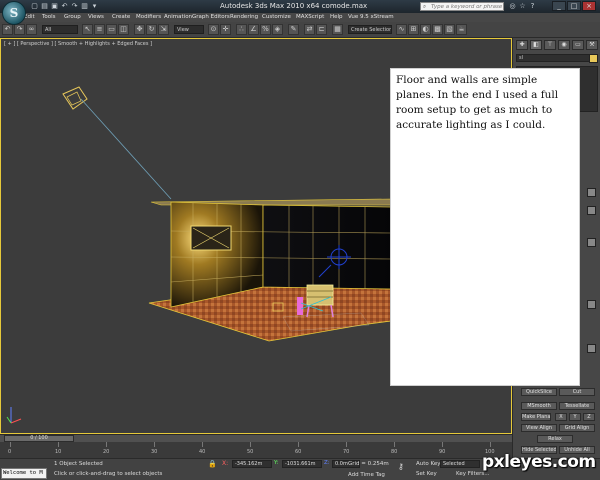 This screenshot has height=480, width=600. Describe the element at coordinates (589, 6) in the screenshot. I see `close-button: ×` at that location.